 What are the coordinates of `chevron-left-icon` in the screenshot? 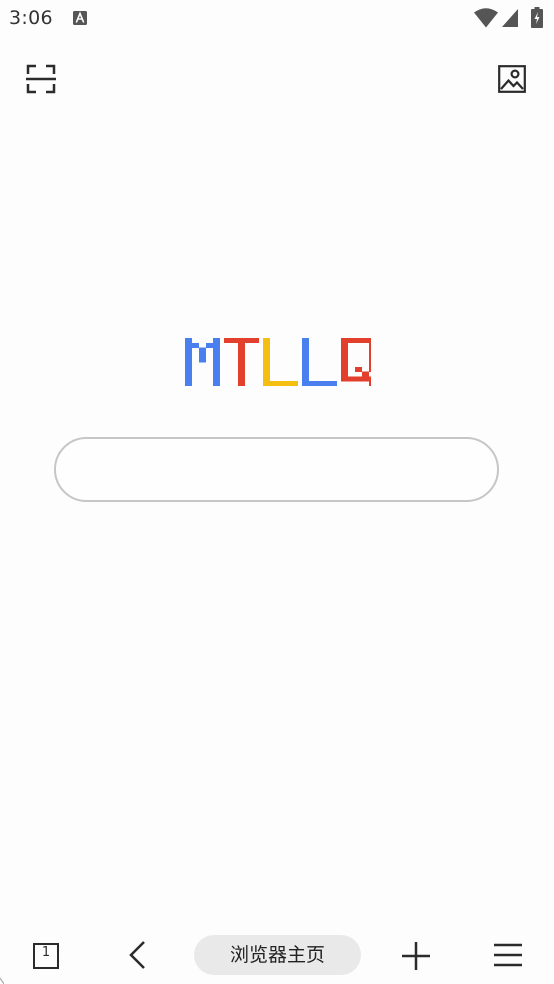 It's located at (137, 955).